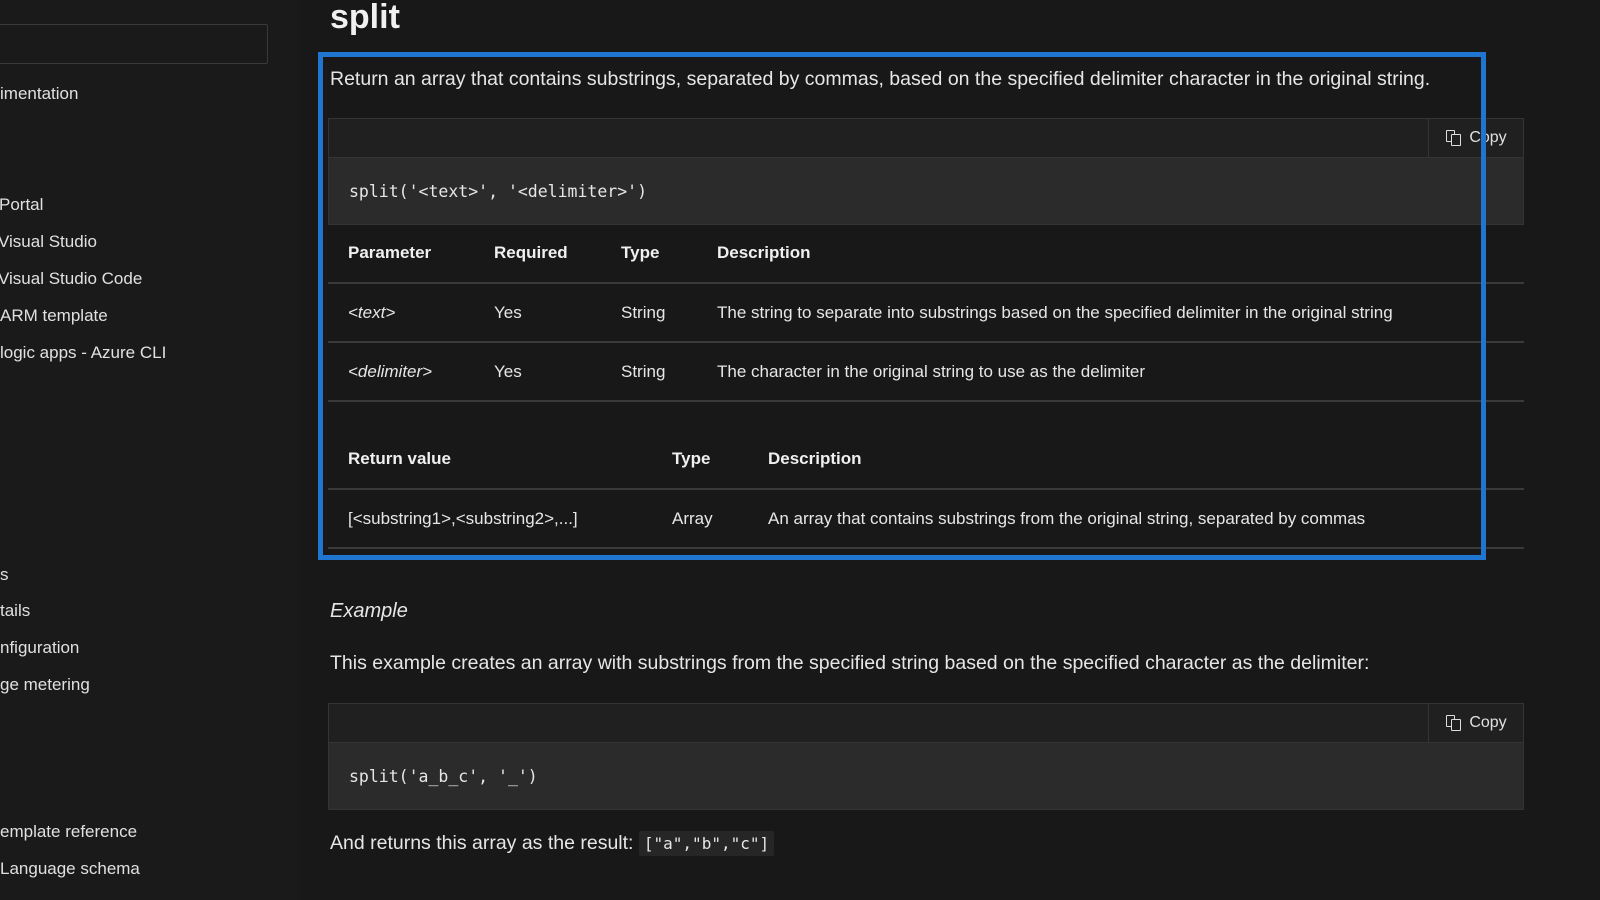  I want to click on param-name: <text>, so click(401, 313).